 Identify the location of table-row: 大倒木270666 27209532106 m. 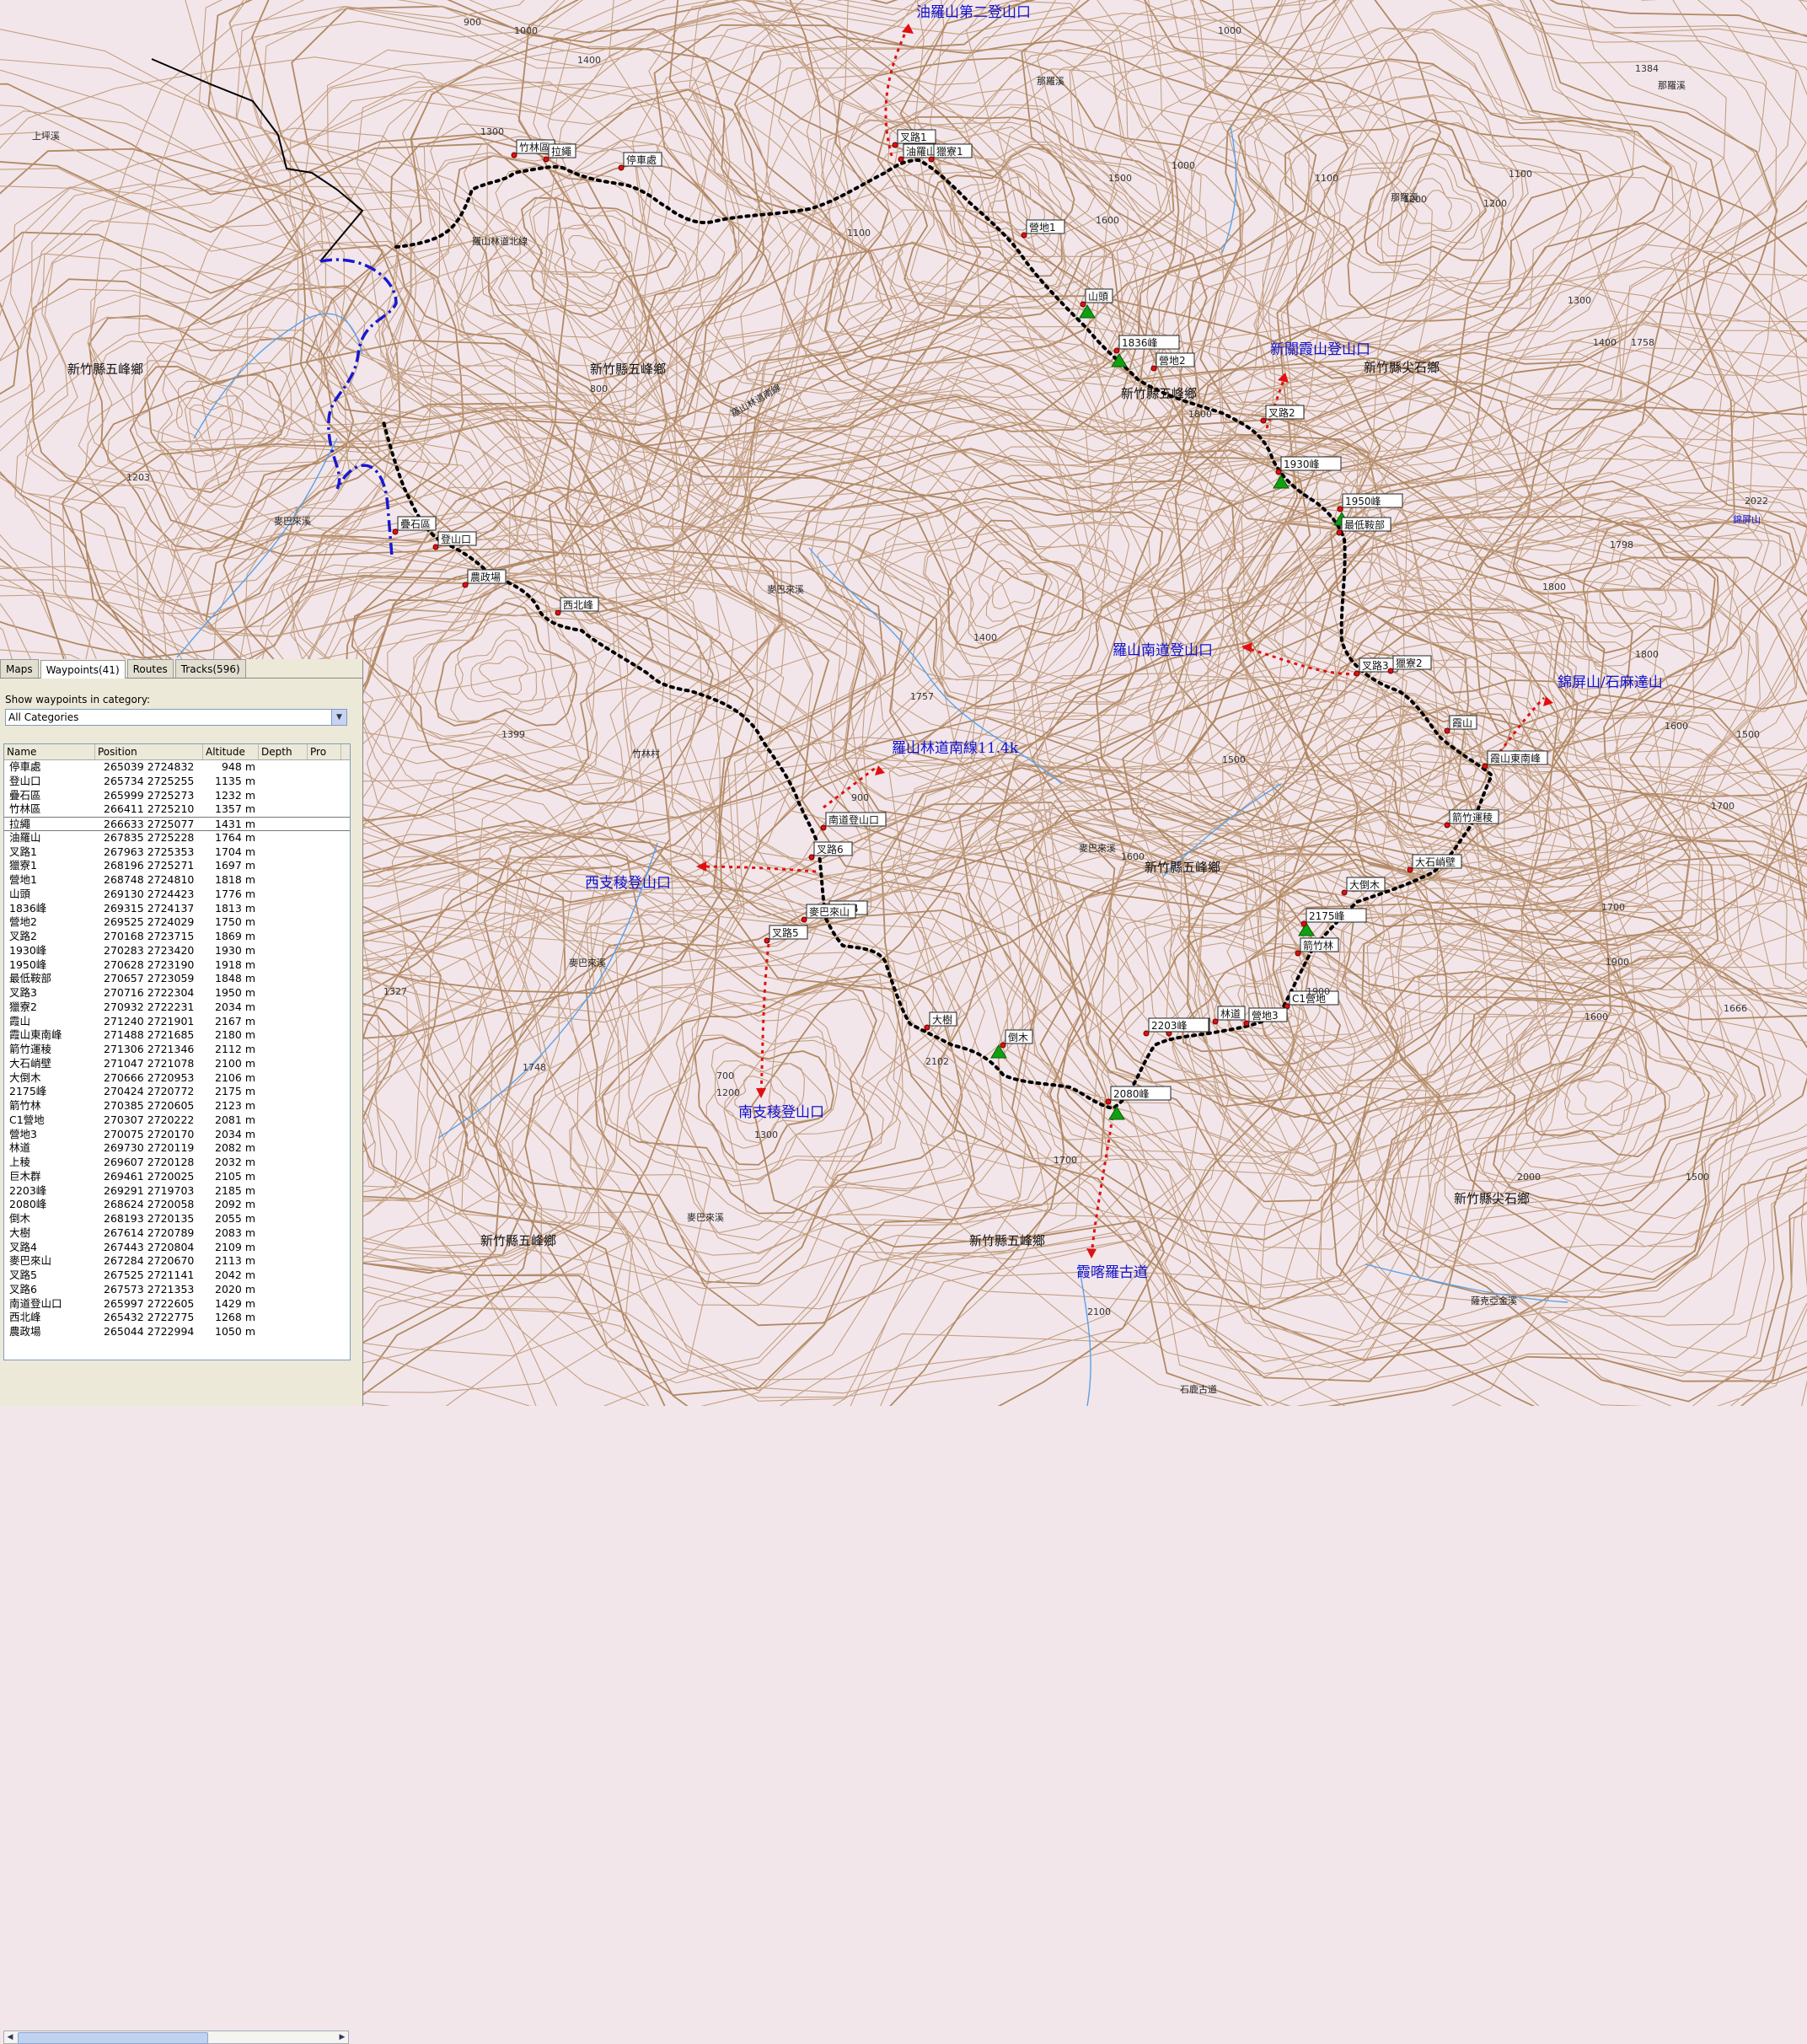
(177, 1078).